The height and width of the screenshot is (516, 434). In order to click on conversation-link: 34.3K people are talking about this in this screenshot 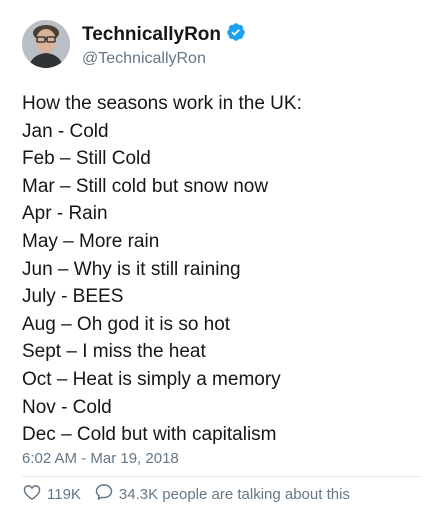, I will do `click(222, 495)`.